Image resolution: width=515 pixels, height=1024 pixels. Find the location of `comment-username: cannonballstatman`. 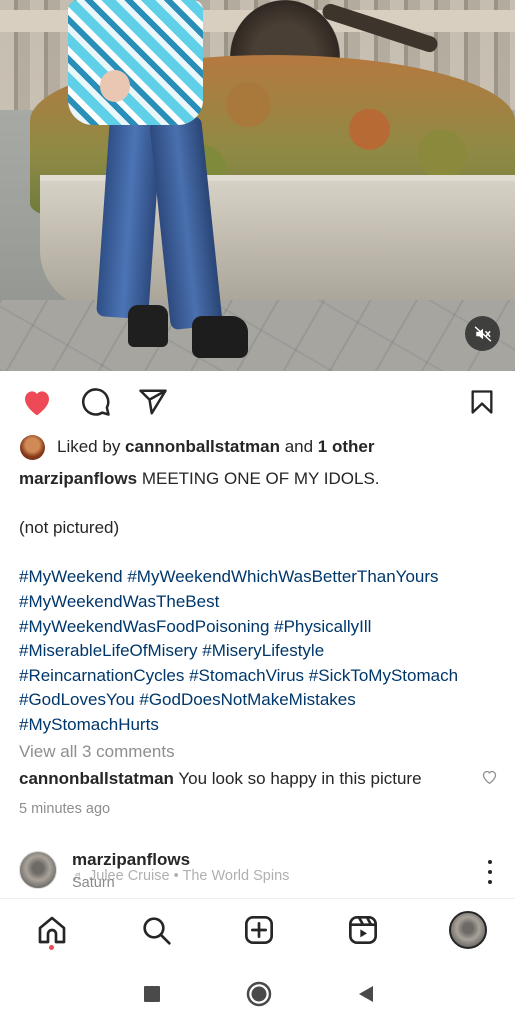

comment-username: cannonballstatman is located at coordinates (96, 778).